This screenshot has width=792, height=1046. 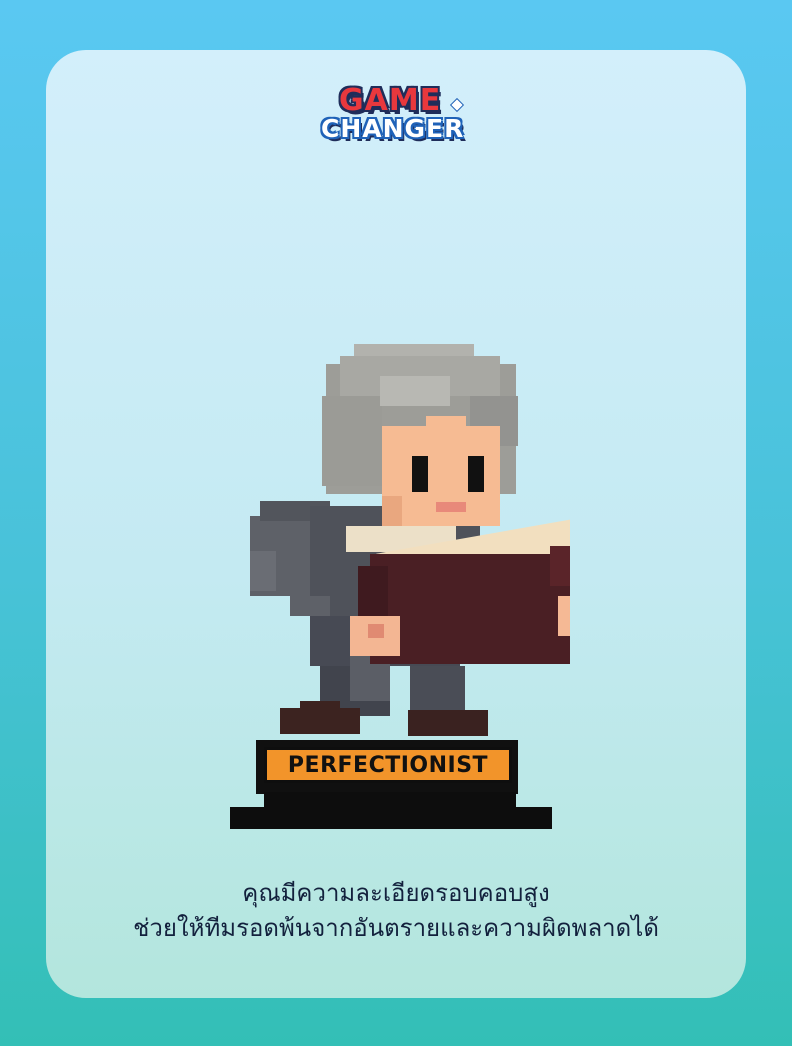 I want to click on character-name: PERFECTIONIST, so click(x=388, y=765).